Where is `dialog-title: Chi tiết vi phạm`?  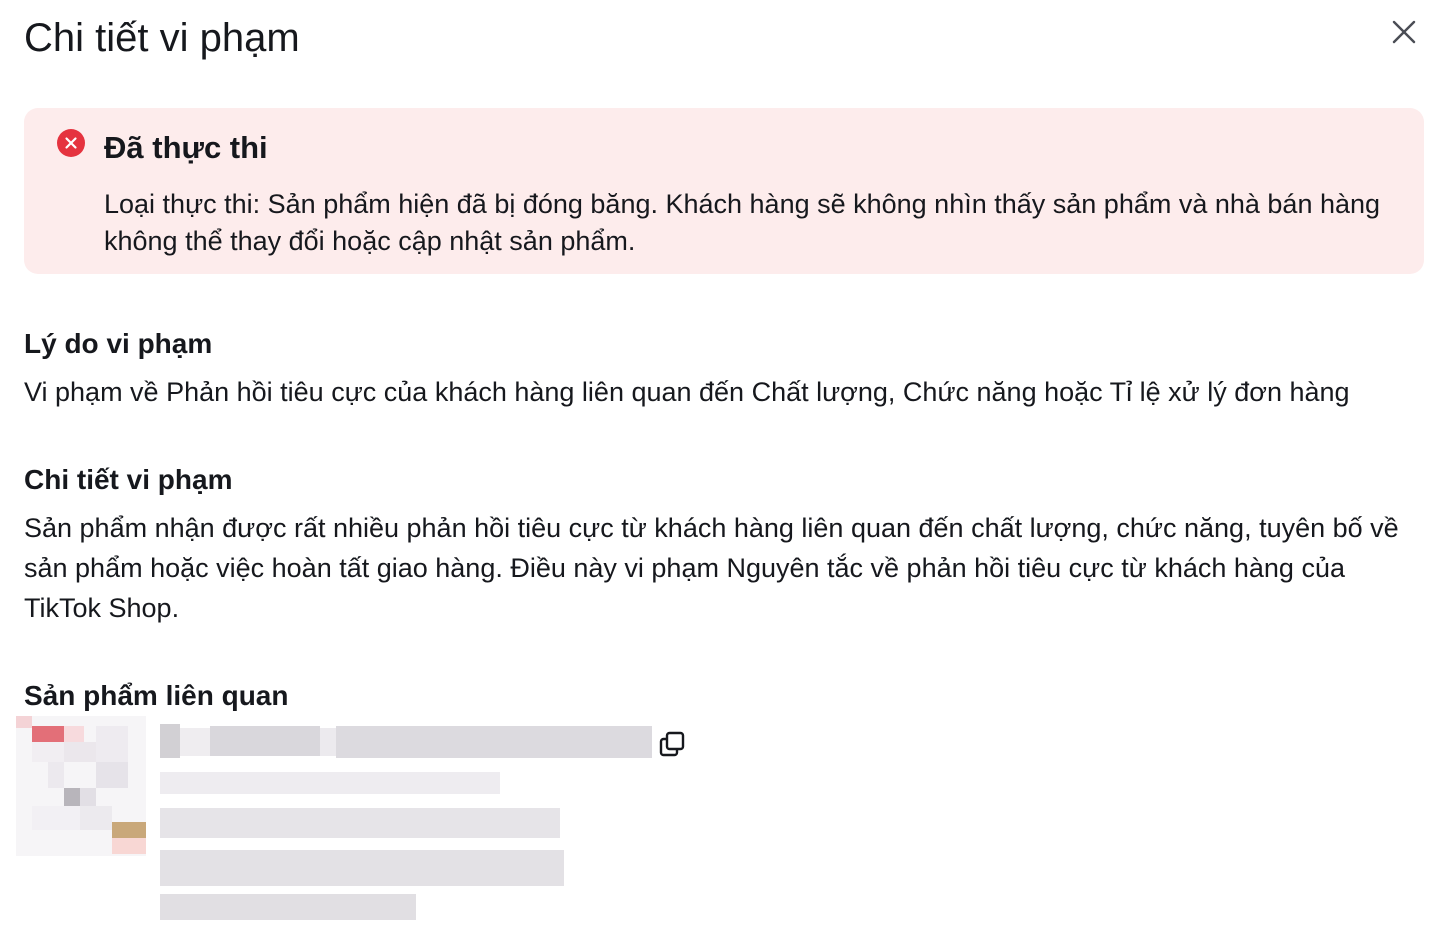
dialog-title: Chi tiết vi phạm is located at coordinates (162, 38).